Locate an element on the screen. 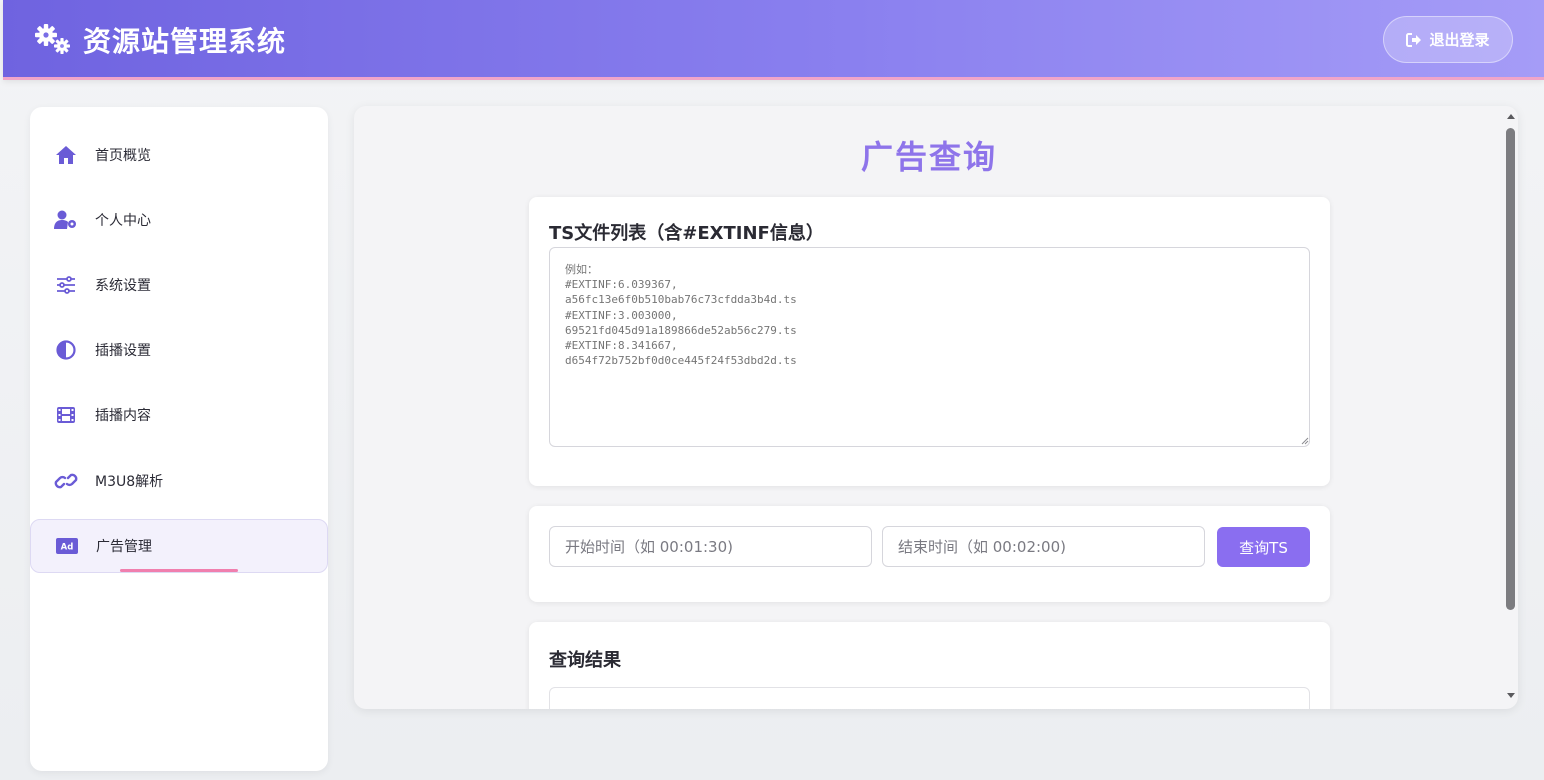 The width and height of the screenshot is (1544, 780). brand: 资源站管理系统 is located at coordinates (159, 40).